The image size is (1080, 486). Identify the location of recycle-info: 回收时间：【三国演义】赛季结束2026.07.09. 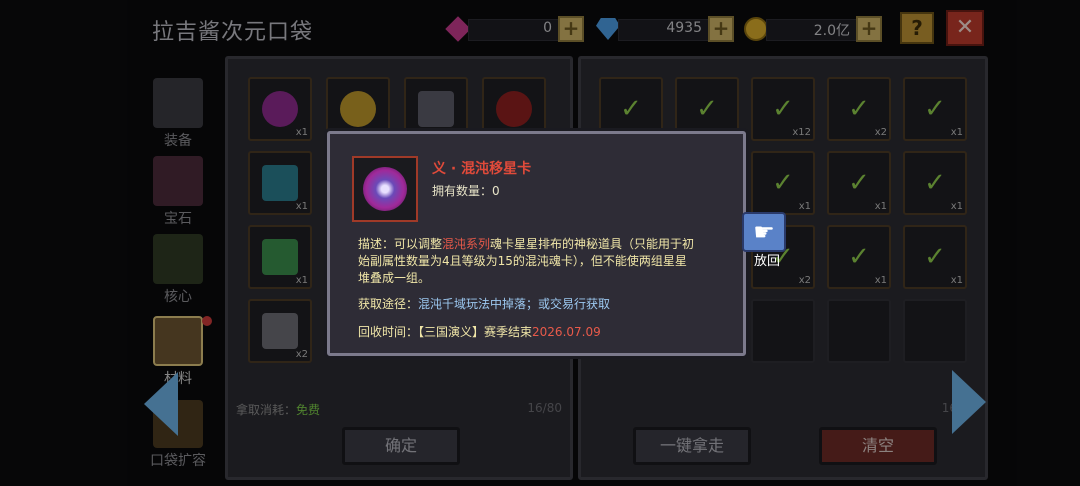
(479, 332).